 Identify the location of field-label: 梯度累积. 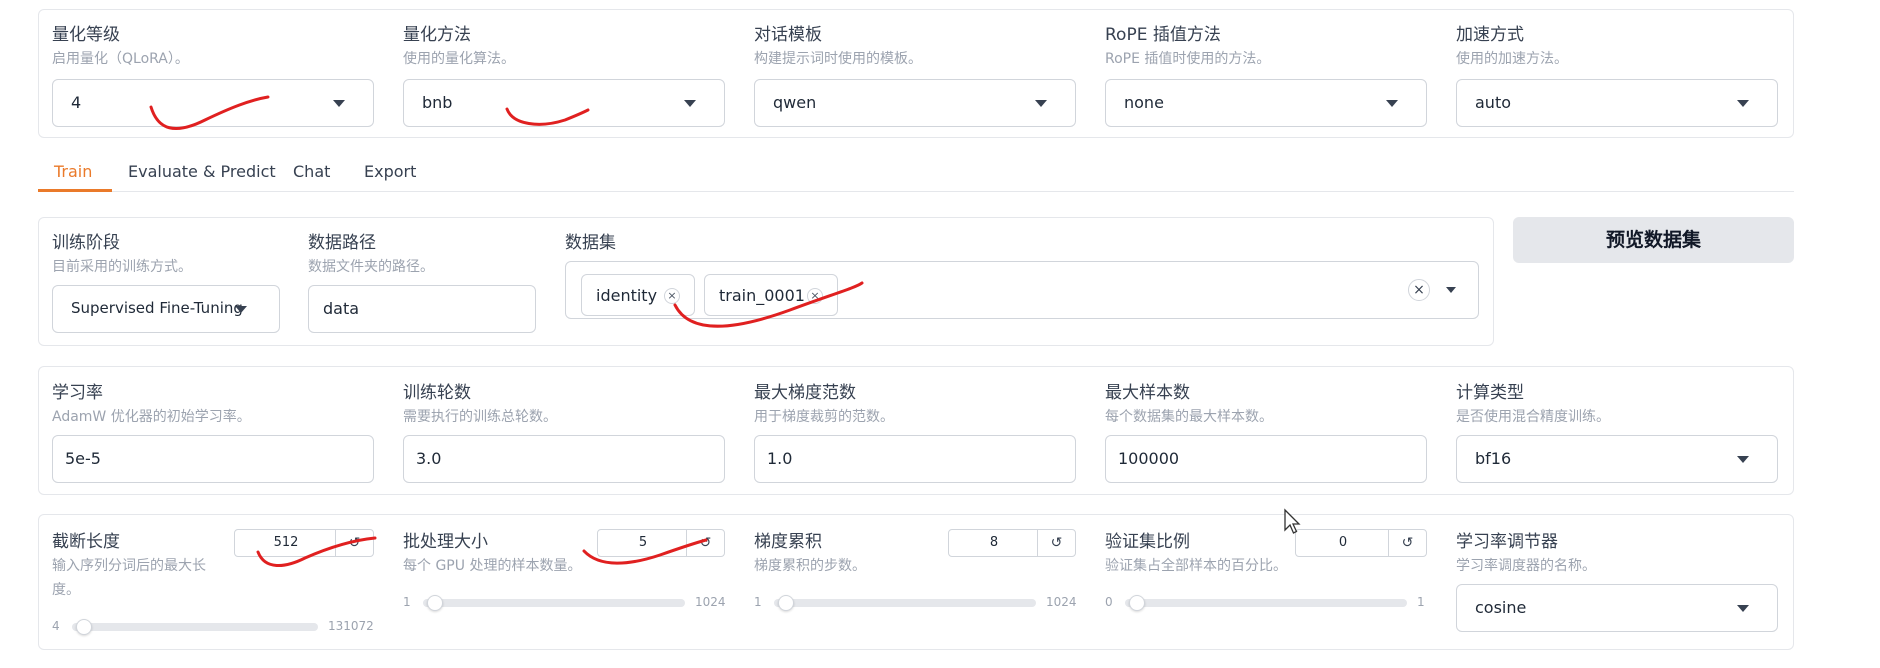
(788, 542).